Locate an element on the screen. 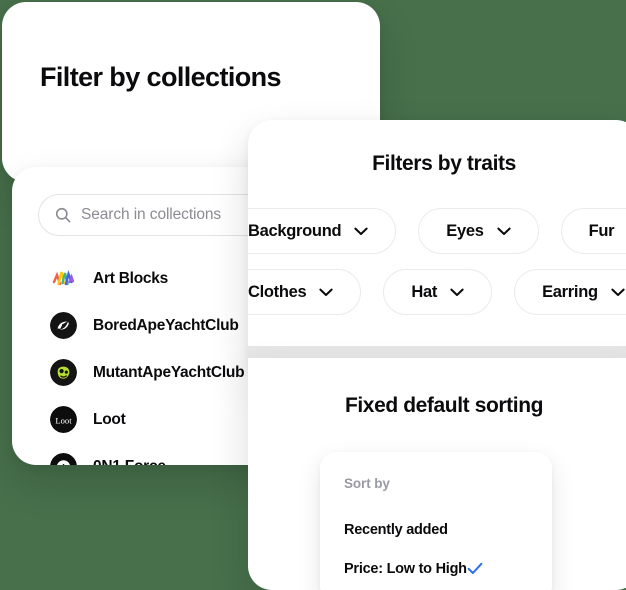 This screenshot has height=590, width=626. sort-option-list: Recently added Price: Low to High is located at coordinates (436, 549).